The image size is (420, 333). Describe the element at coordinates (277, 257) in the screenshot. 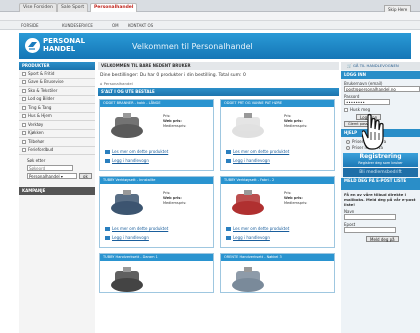

I see `product-title: ORENTE Handverksett - Nøkkel 3` at that location.